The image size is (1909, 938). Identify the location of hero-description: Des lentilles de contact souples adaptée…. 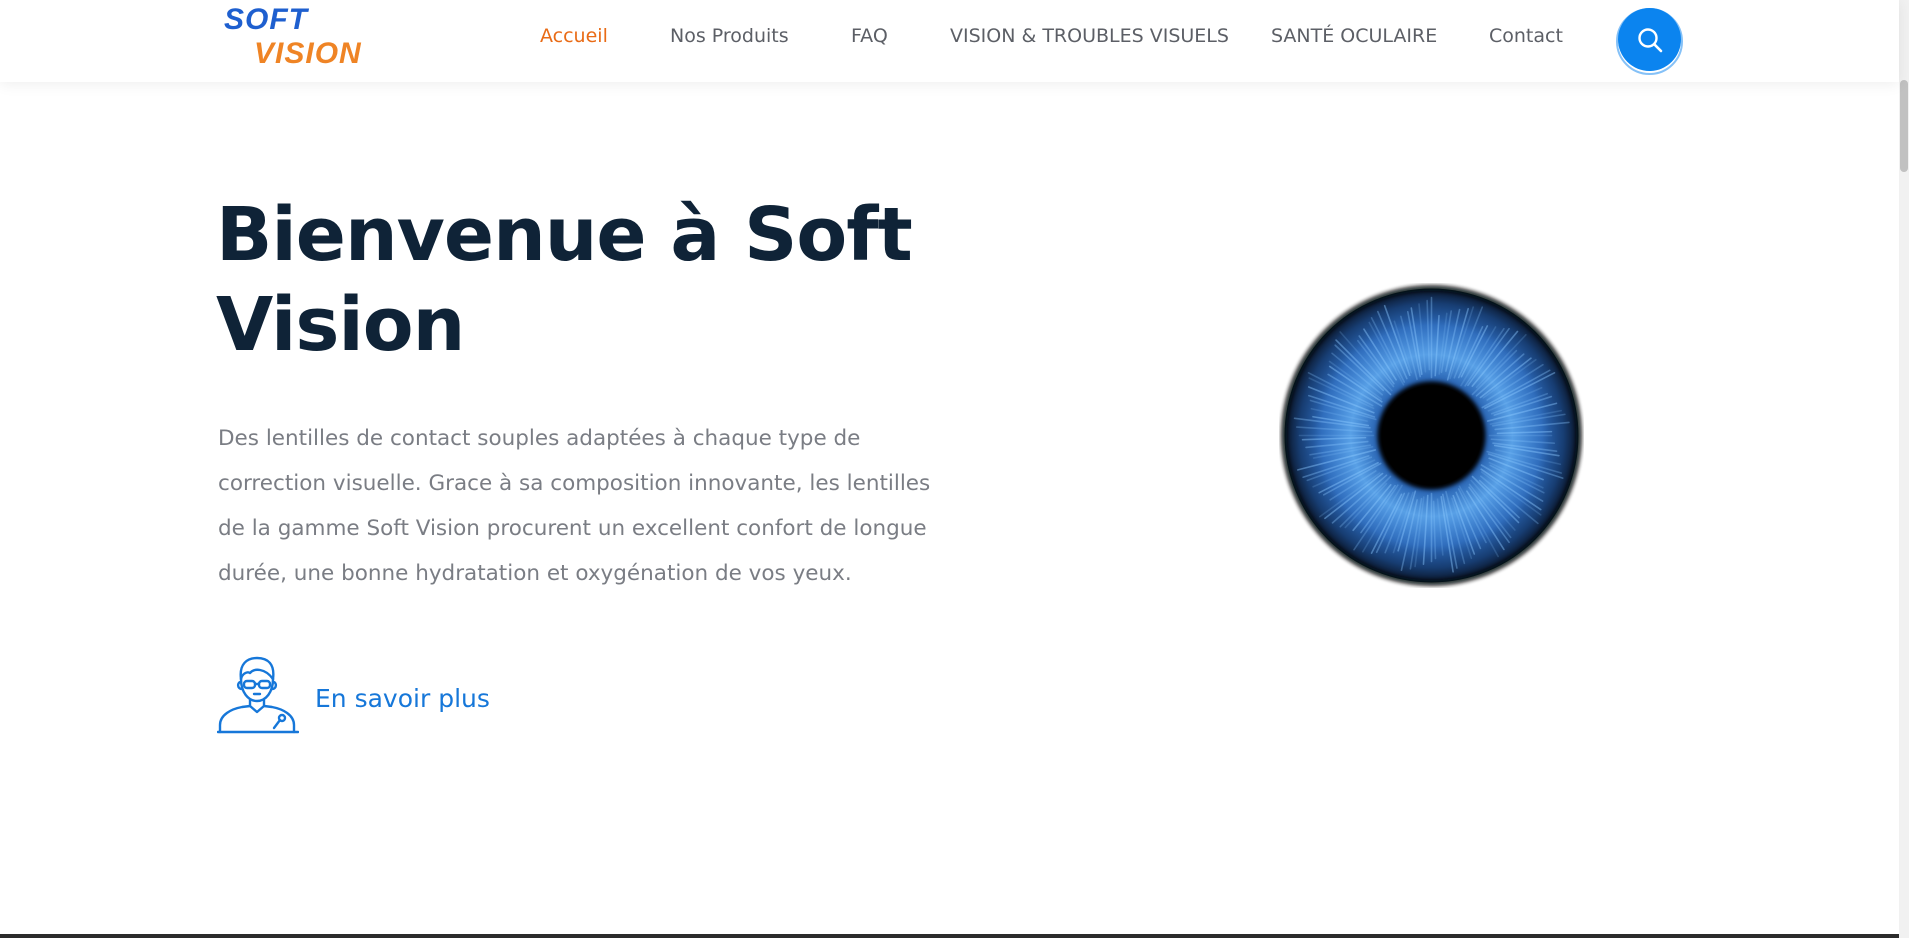
(574, 506).